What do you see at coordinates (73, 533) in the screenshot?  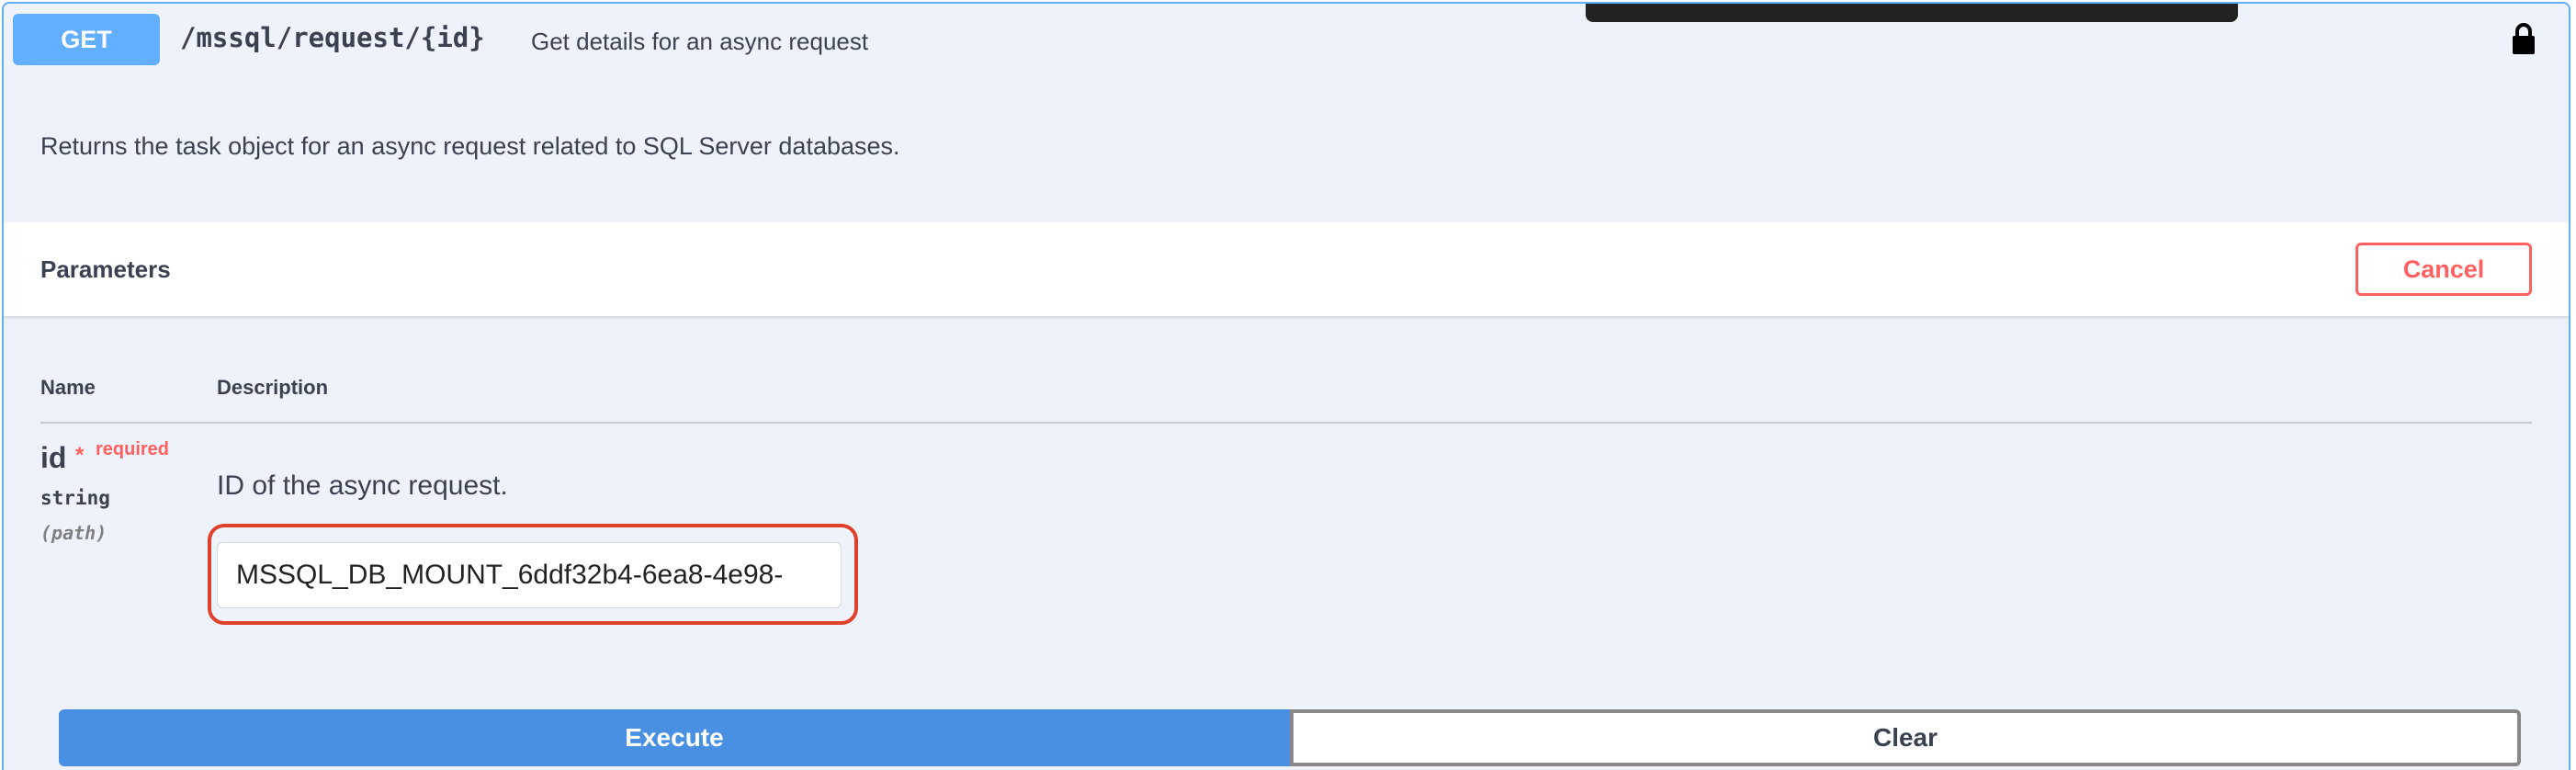 I see `parameter-location: (path)` at bounding box center [73, 533].